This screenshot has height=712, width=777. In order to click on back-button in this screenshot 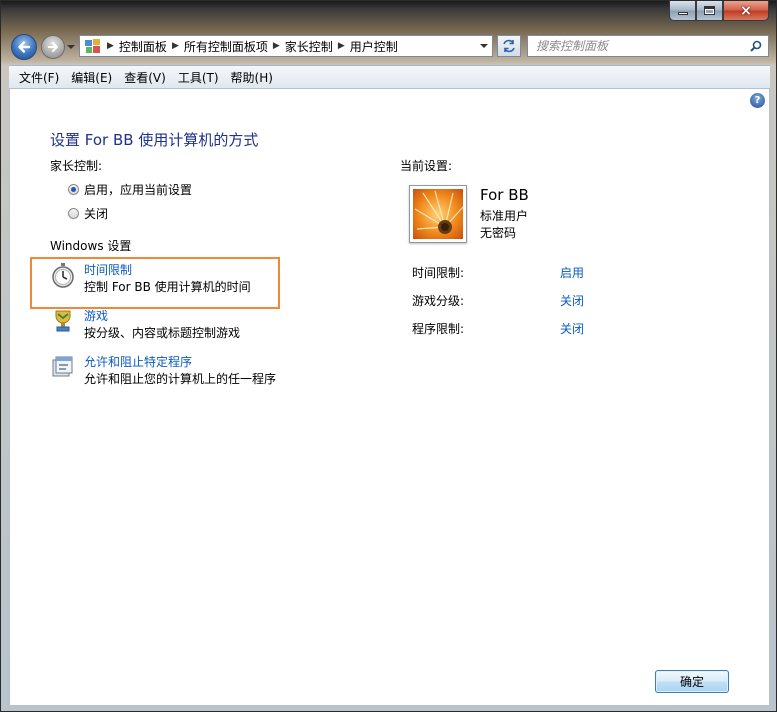, I will do `click(24, 47)`.